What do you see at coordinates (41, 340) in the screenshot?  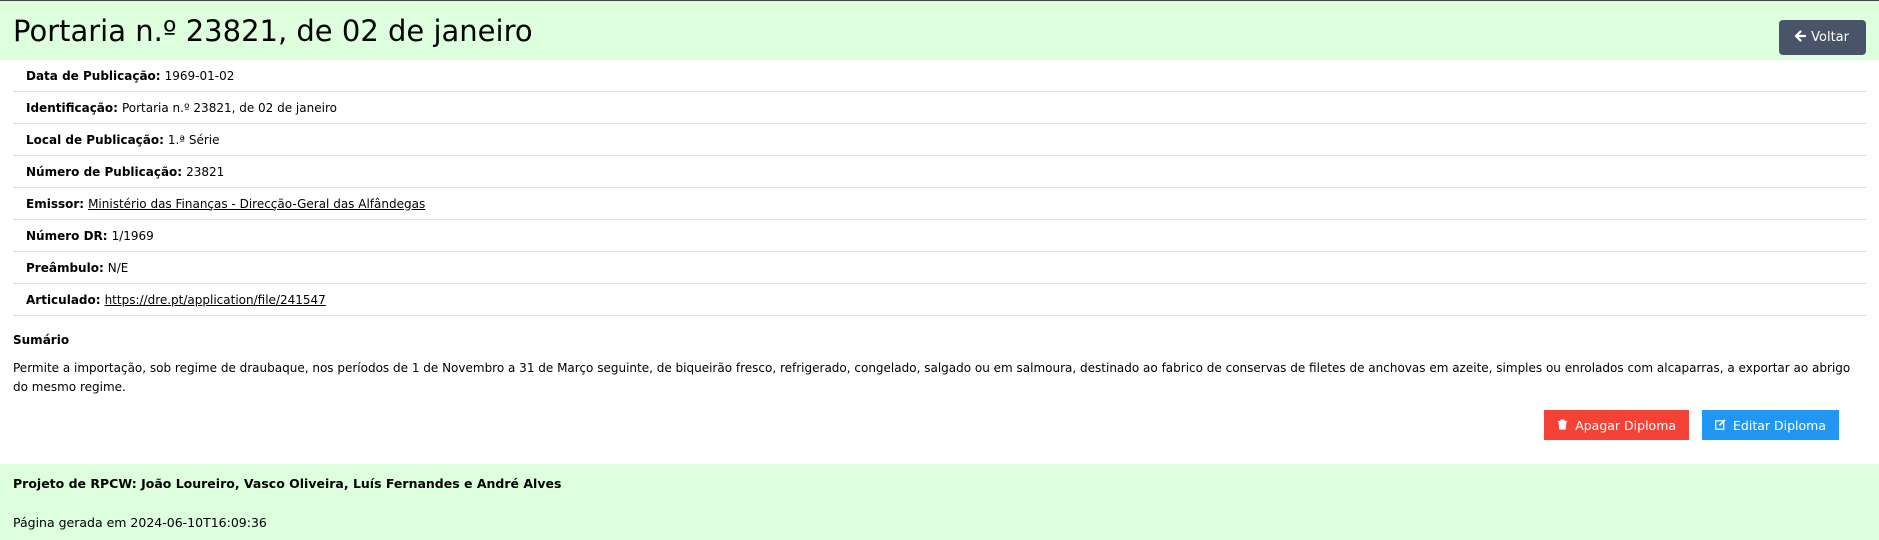 I see `summary-heading: Sumário` at bounding box center [41, 340].